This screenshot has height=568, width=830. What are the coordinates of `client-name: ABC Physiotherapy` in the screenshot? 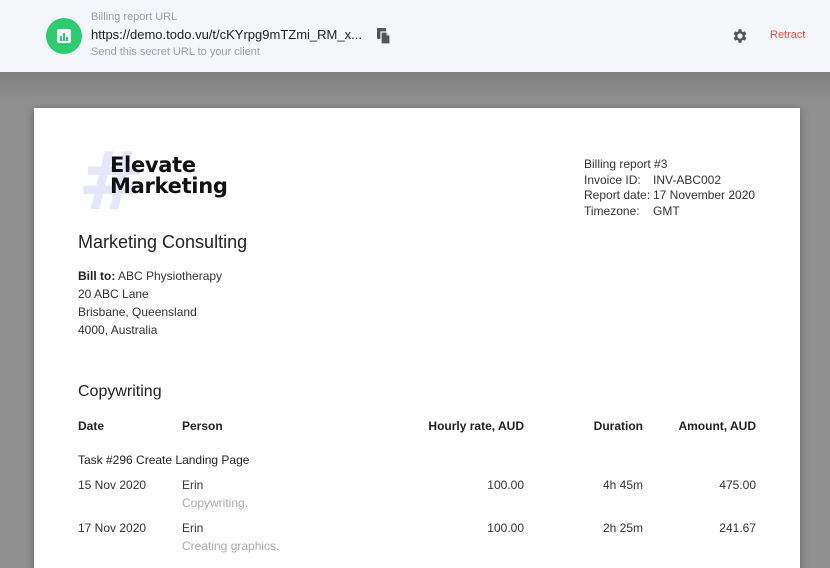 It's located at (170, 276).